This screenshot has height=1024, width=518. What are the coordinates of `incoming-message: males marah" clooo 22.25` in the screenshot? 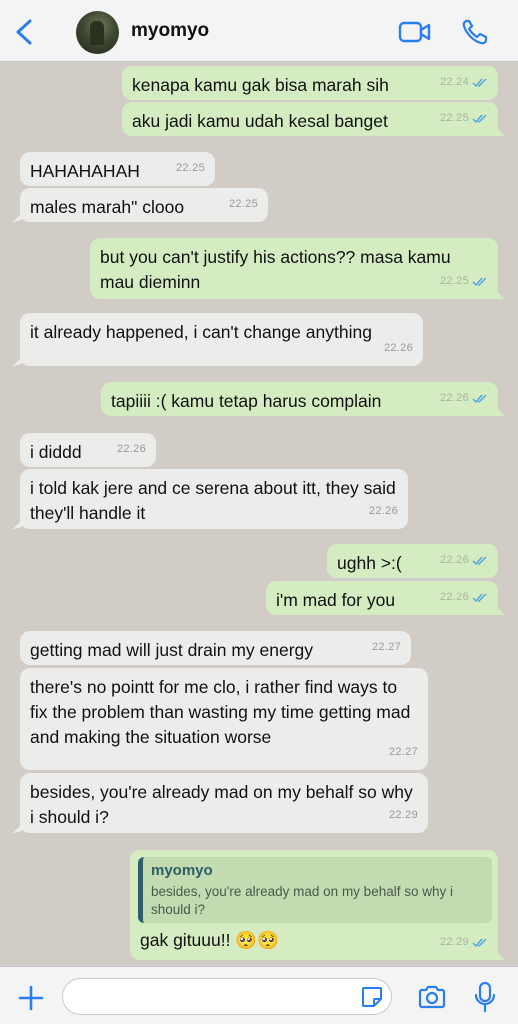 It's located at (144, 205).